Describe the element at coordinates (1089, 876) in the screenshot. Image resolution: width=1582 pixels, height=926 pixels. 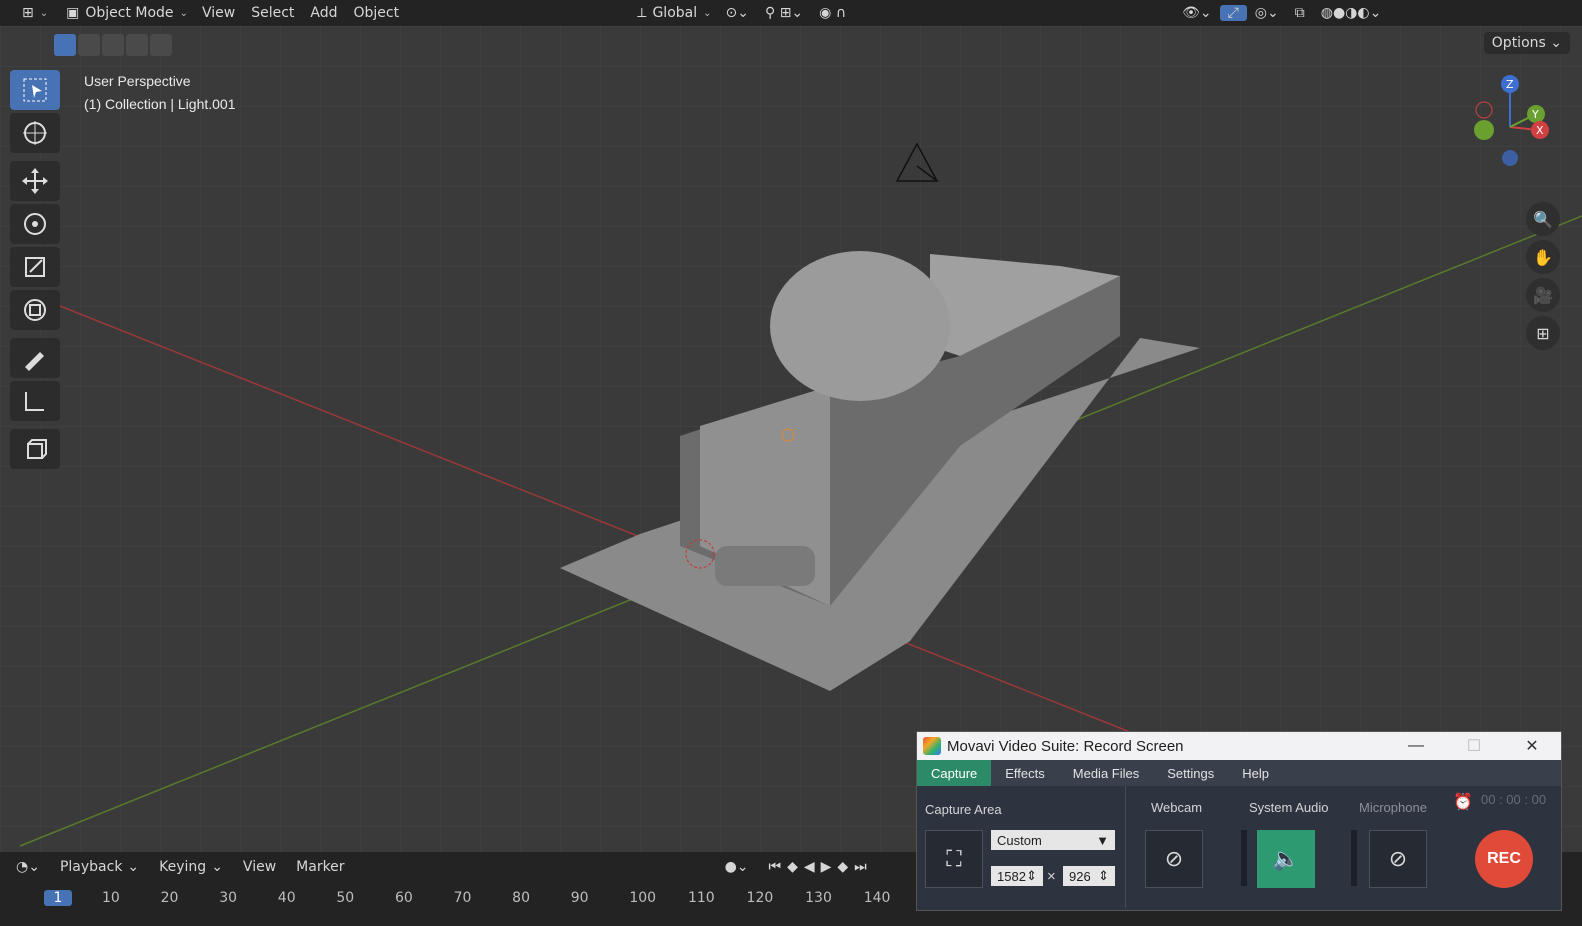
I see `height-input: 926 ⇕` at that location.